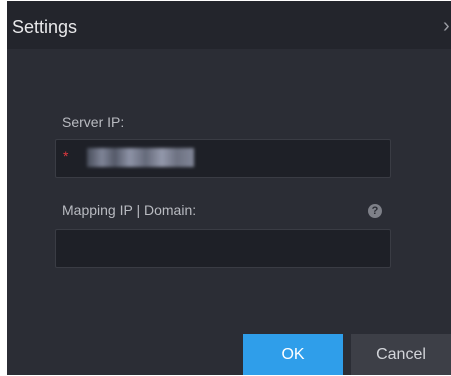 This screenshot has width=451, height=376. Describe the element at coordinates (93, 122) in the screenshot. I see `server-ip-label: Server IP:` at that location.